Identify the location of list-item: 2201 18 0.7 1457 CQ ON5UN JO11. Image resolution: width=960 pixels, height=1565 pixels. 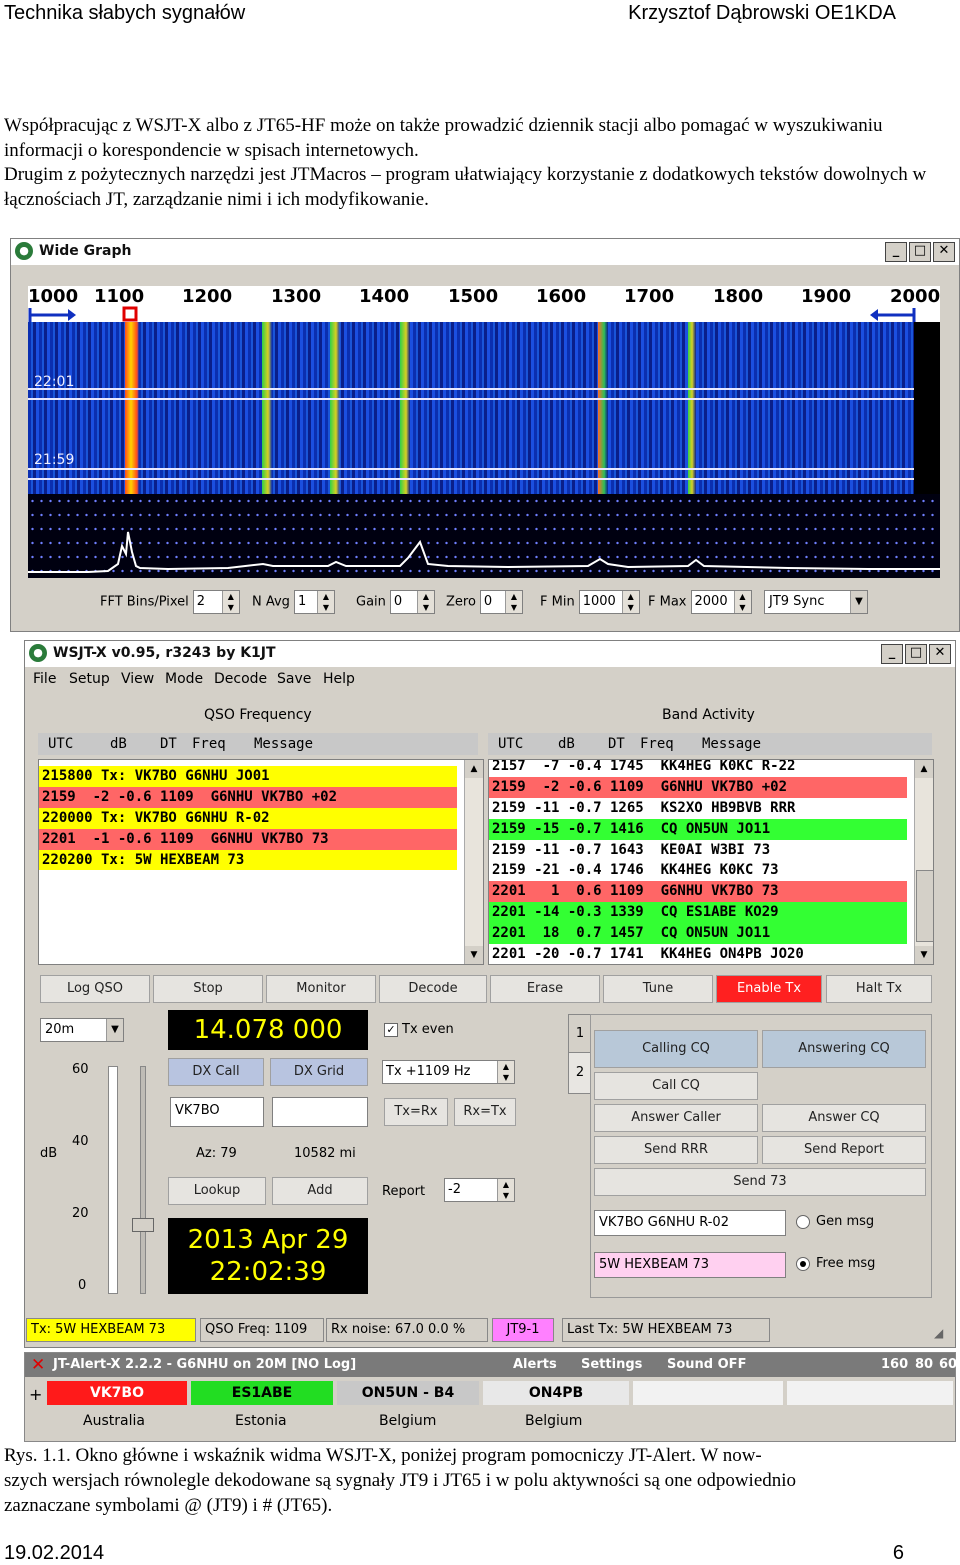
(698, 934).